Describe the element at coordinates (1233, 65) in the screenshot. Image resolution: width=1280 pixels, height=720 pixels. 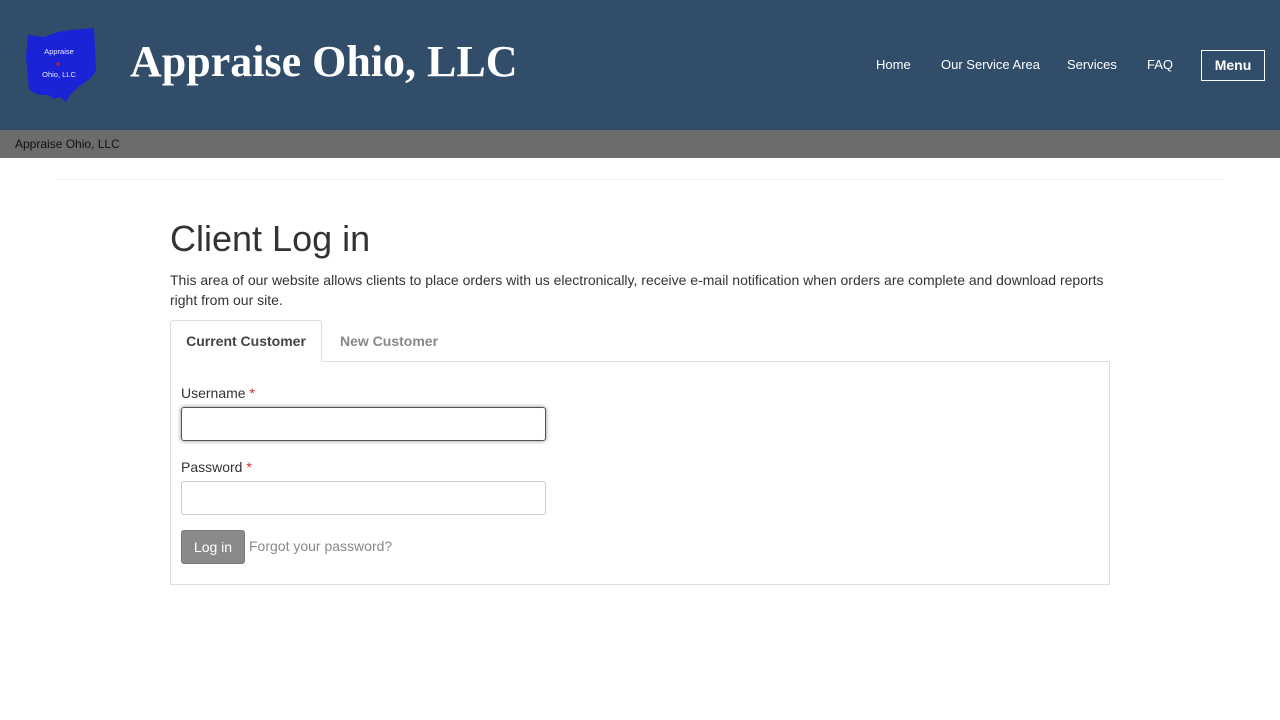
I see `menu-button: Menu` at that location.